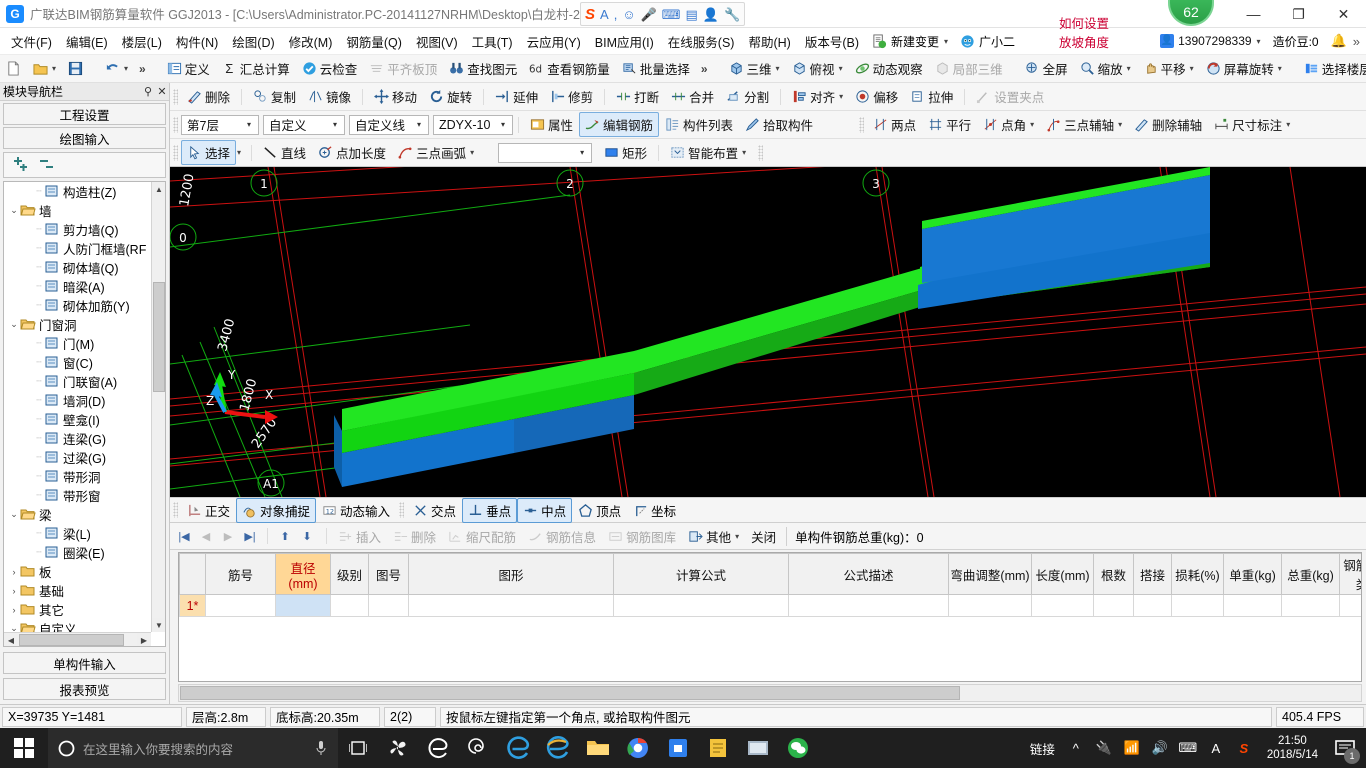  I want to click on component-sub-select: 自定义线 ▾, so click(389, 124).